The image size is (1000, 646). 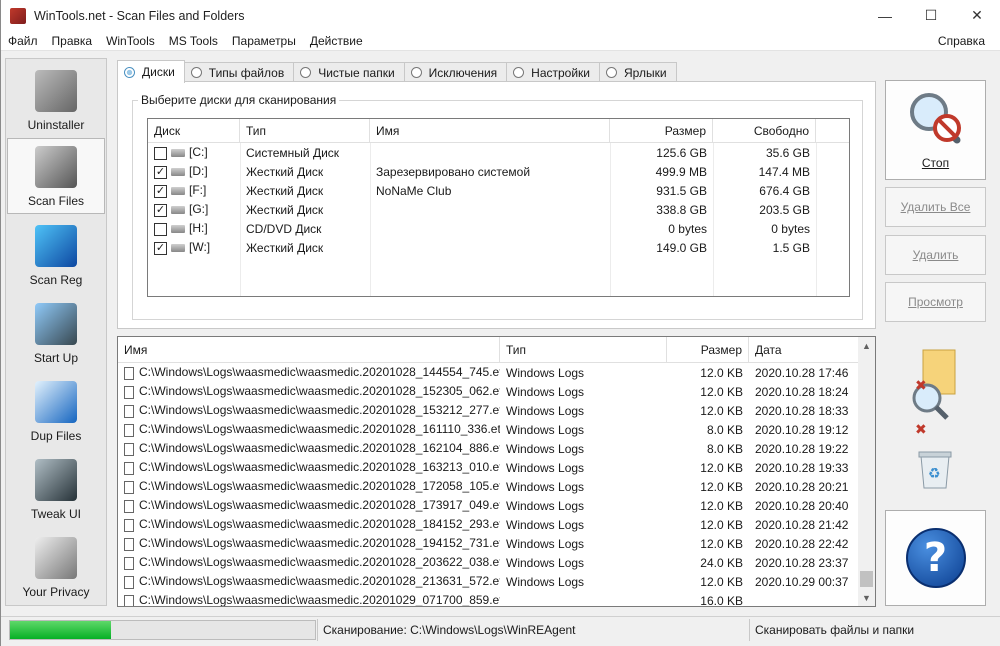 I want to click on sidebar-item-label: Scan Reg, so click(x=56, y=280).